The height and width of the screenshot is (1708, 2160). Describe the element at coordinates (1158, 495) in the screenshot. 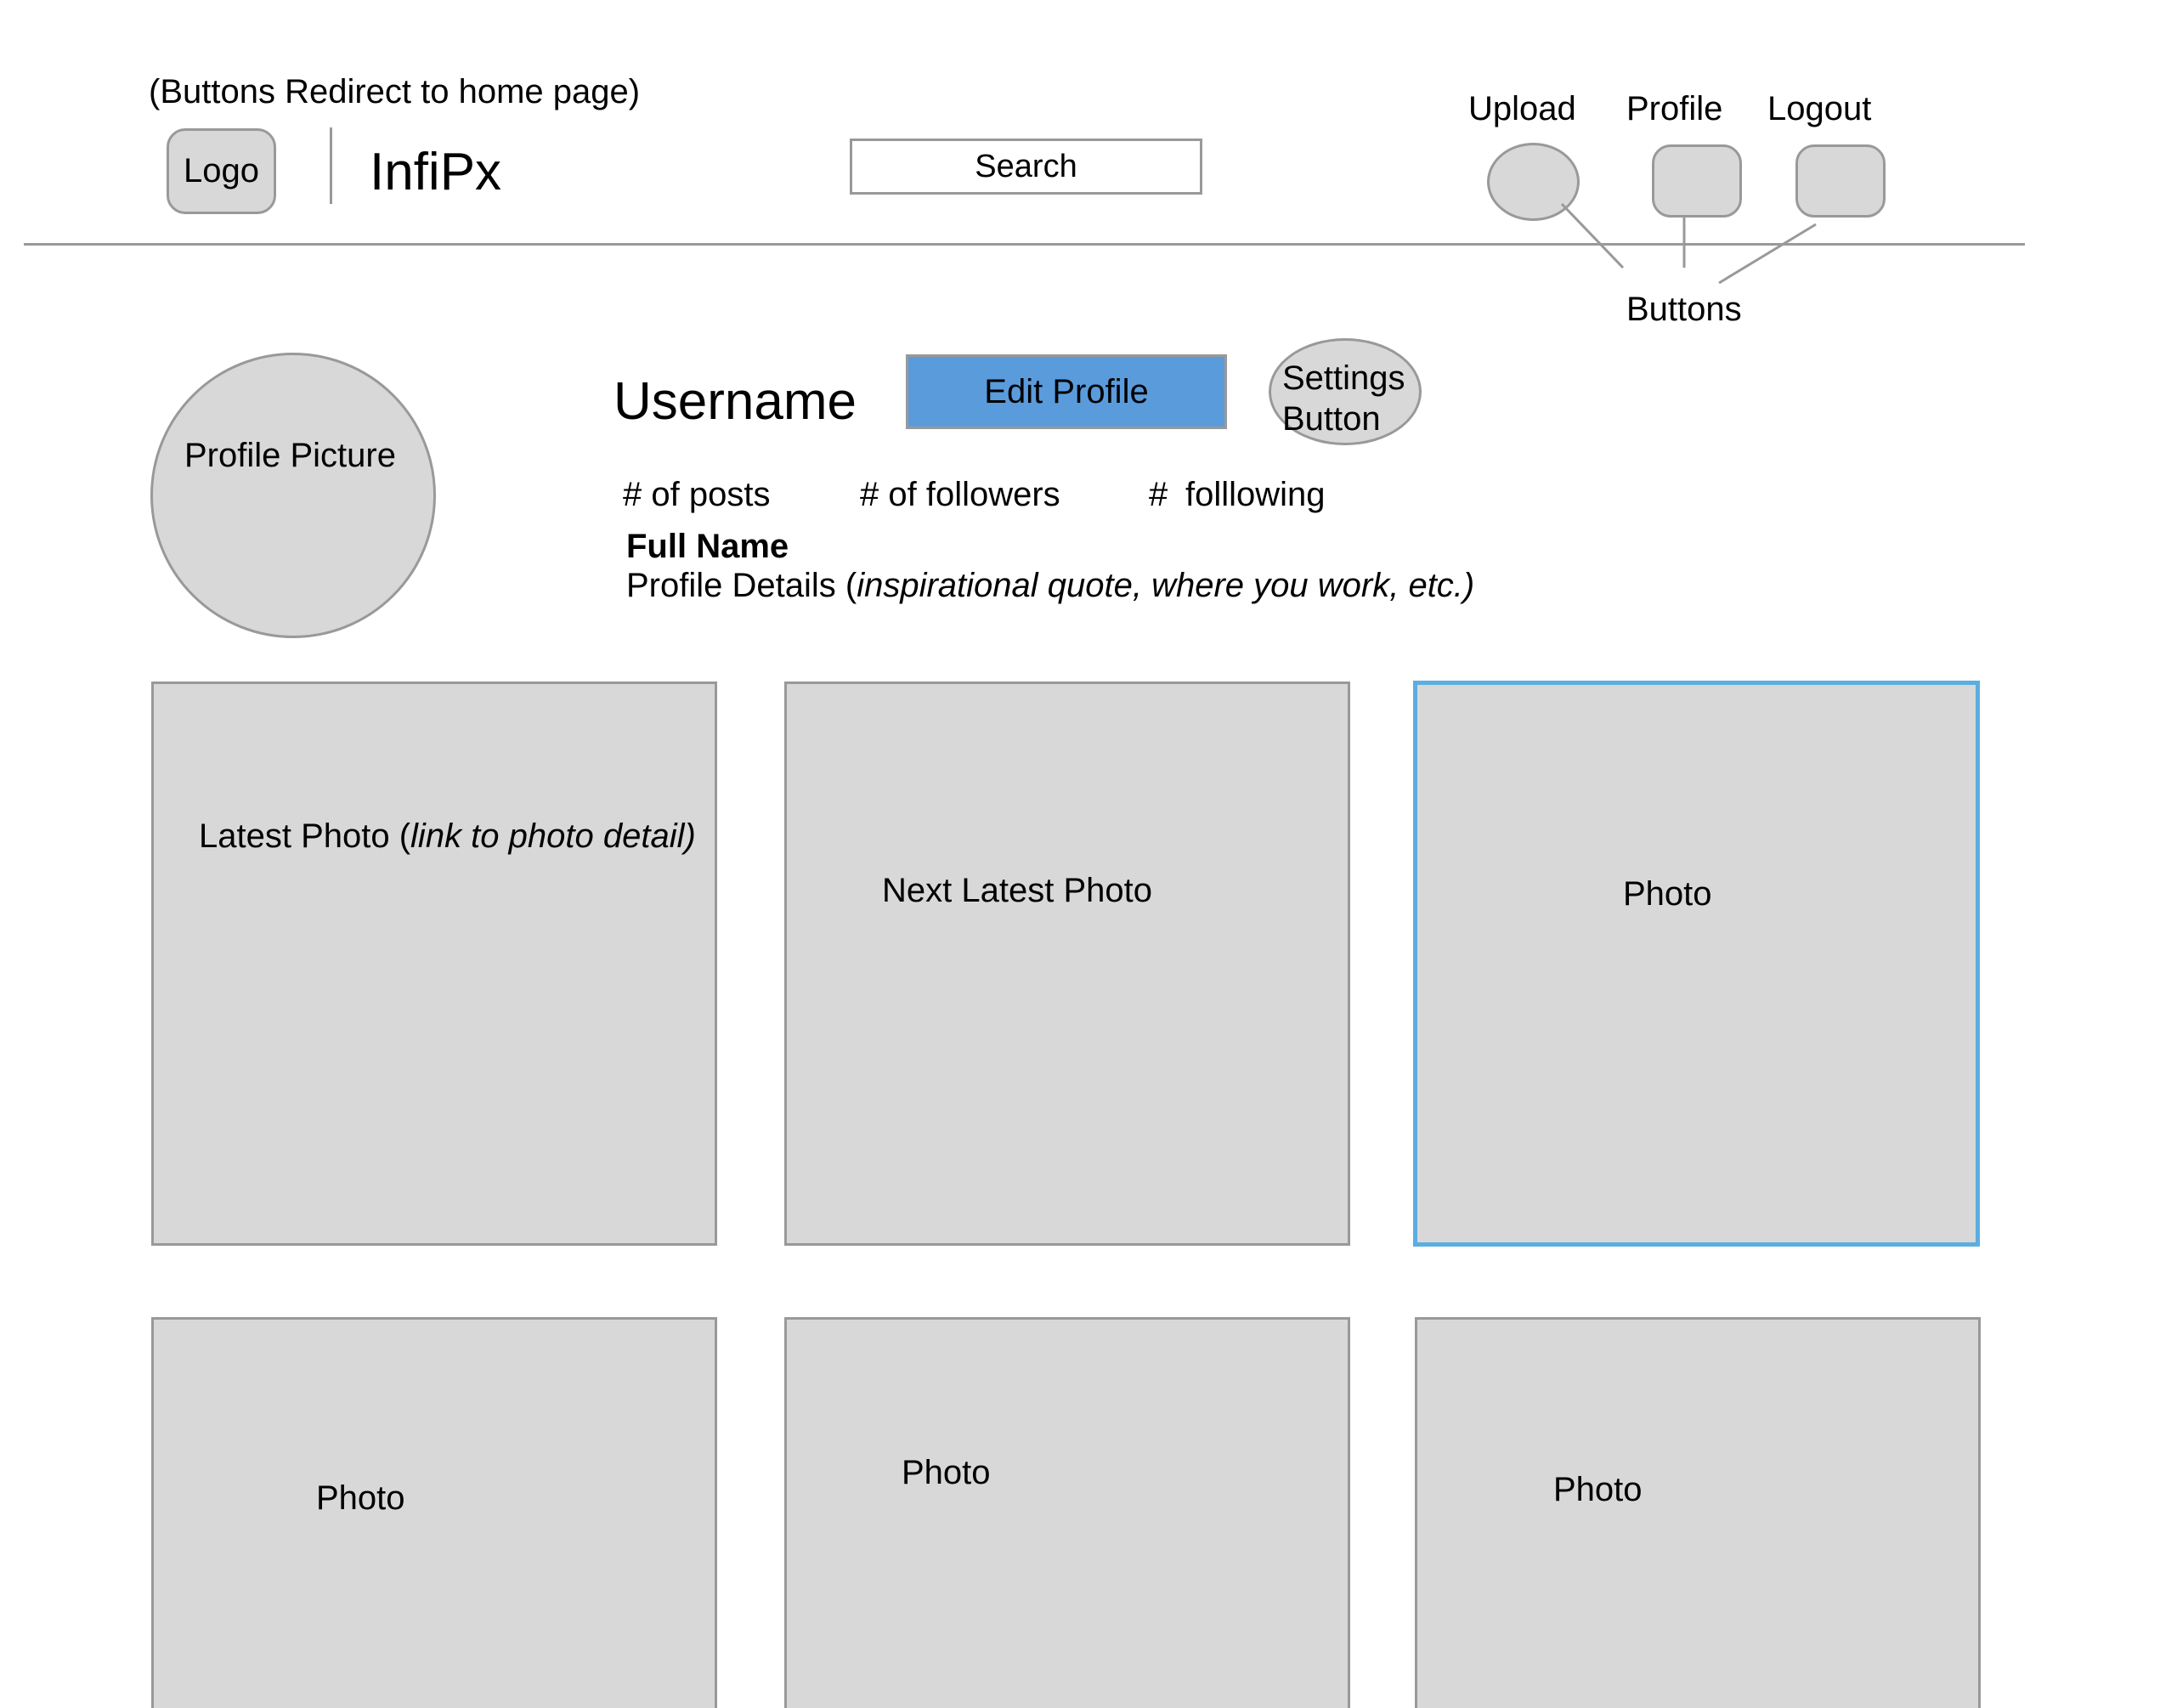

I see `following-hash: #` at that location.